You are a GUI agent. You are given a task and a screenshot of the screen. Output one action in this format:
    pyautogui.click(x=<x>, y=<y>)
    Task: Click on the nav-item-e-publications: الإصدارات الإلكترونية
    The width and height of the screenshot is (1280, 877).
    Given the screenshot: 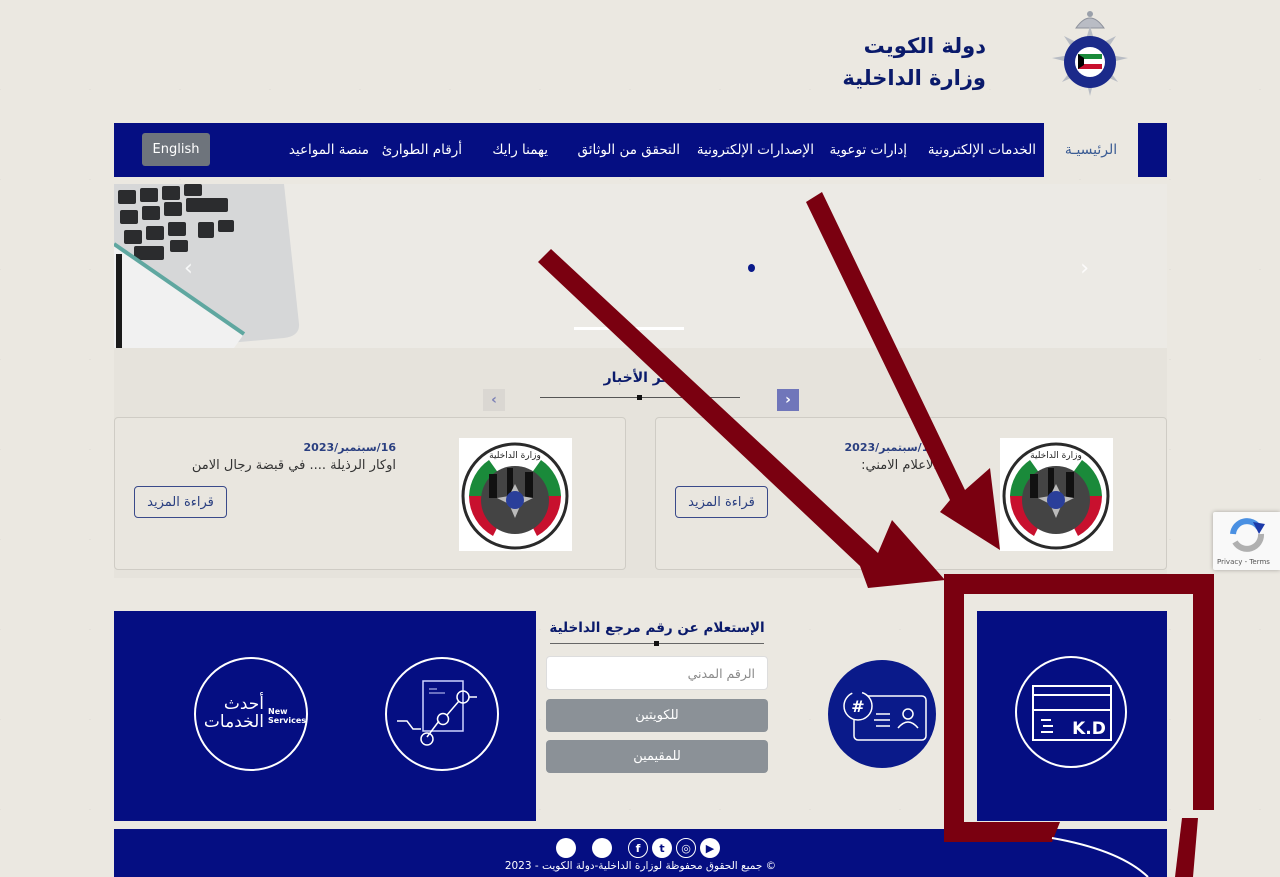 What is the action you would take?
    pyautogui.click(x=755, y=150)
    